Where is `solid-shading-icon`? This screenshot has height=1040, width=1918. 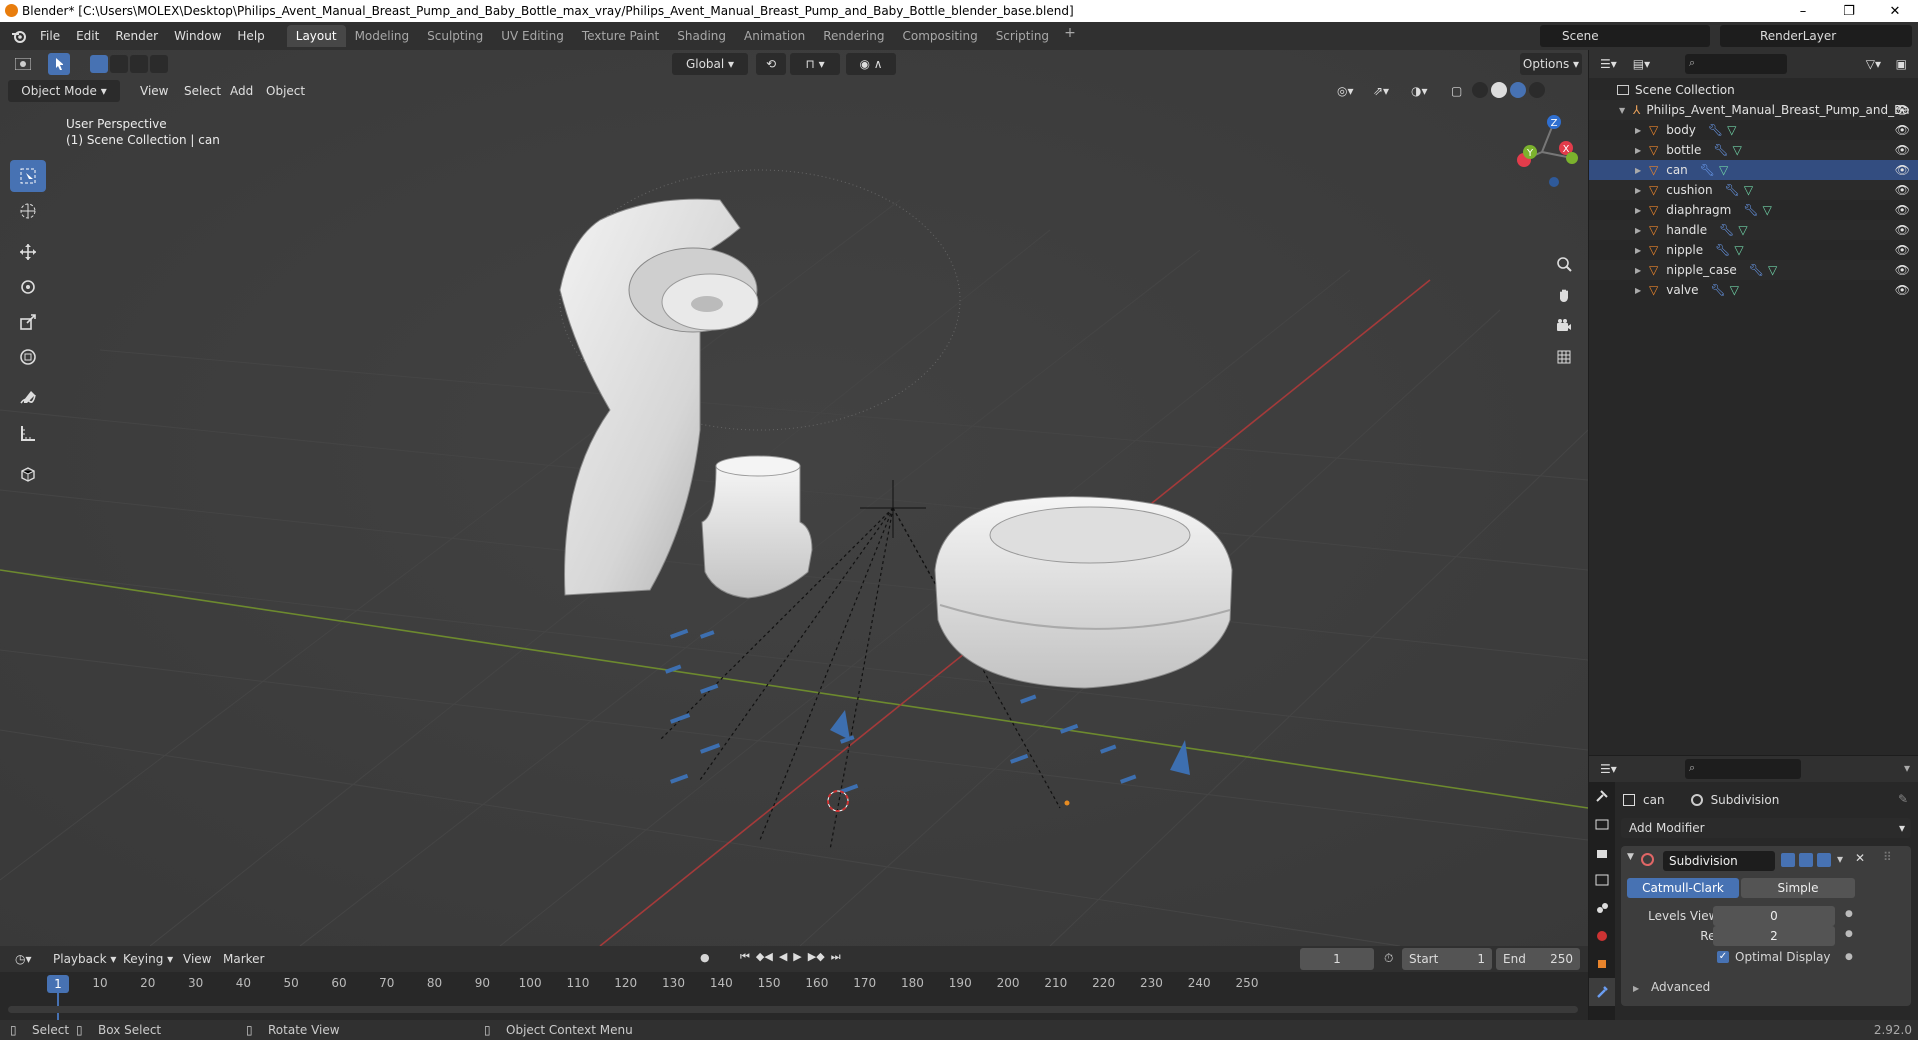 solid-shading-icon is located at coordinates (1499, 90).